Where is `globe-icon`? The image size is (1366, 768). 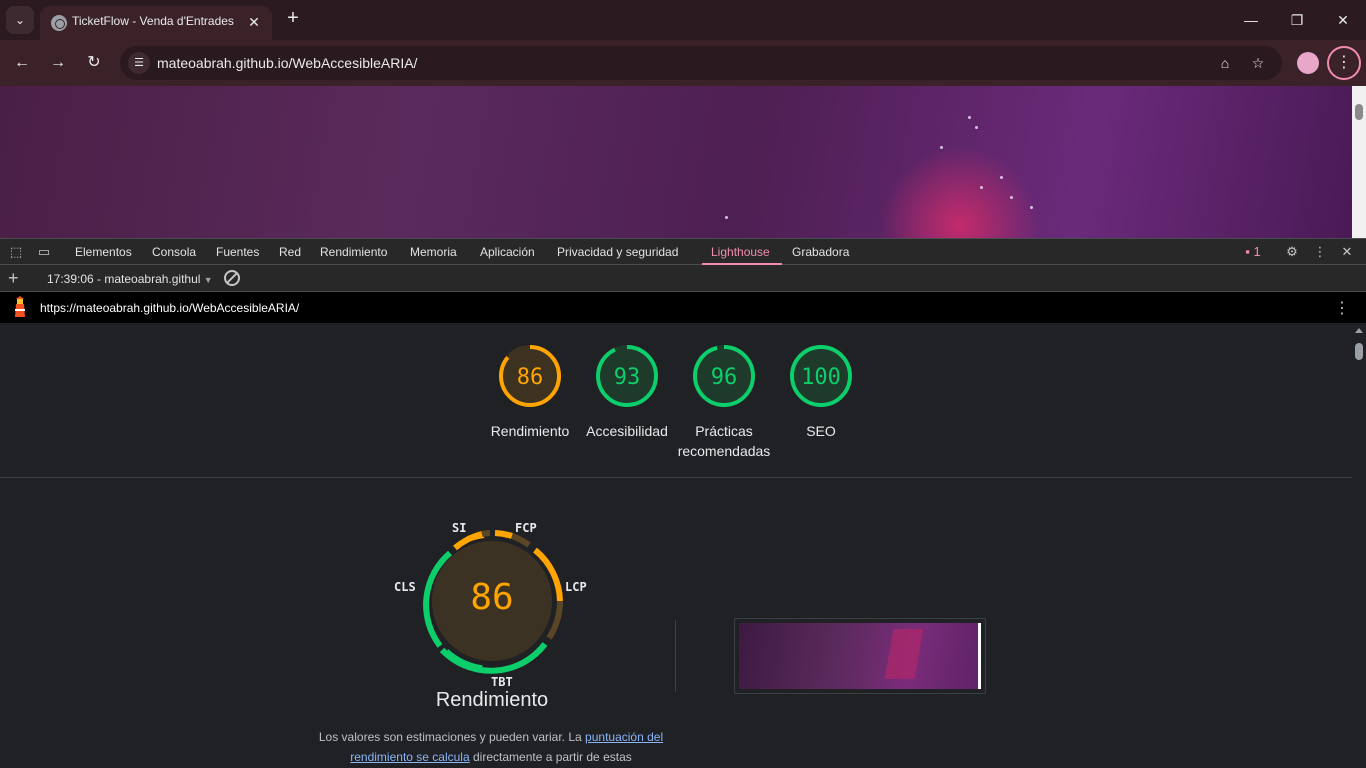
globe-icon is located at coordinates (59, 23).